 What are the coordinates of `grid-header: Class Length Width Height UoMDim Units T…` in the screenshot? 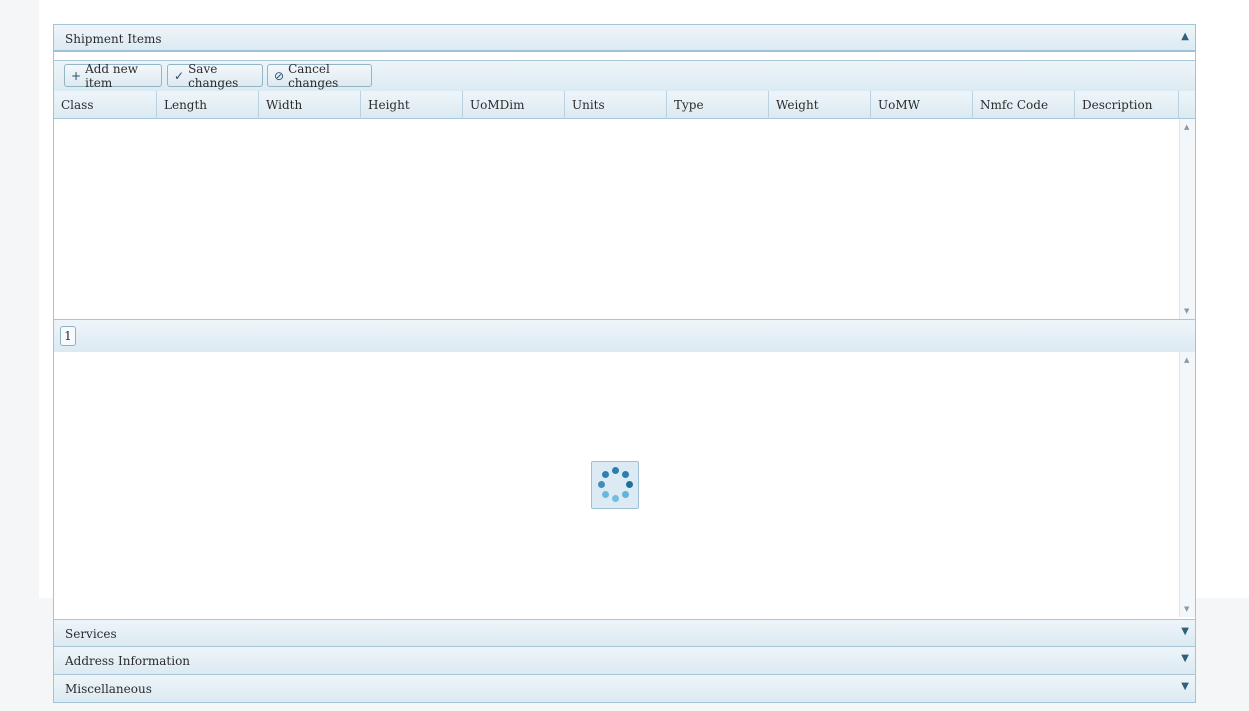 It's located at (624, 105).